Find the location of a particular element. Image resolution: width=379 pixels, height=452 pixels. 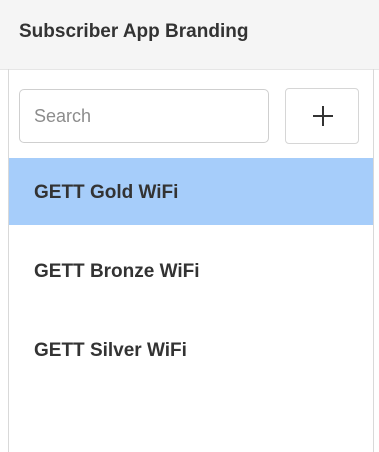

list-item-label: GETT Gold WiFi is located at coordinates (106, 192).